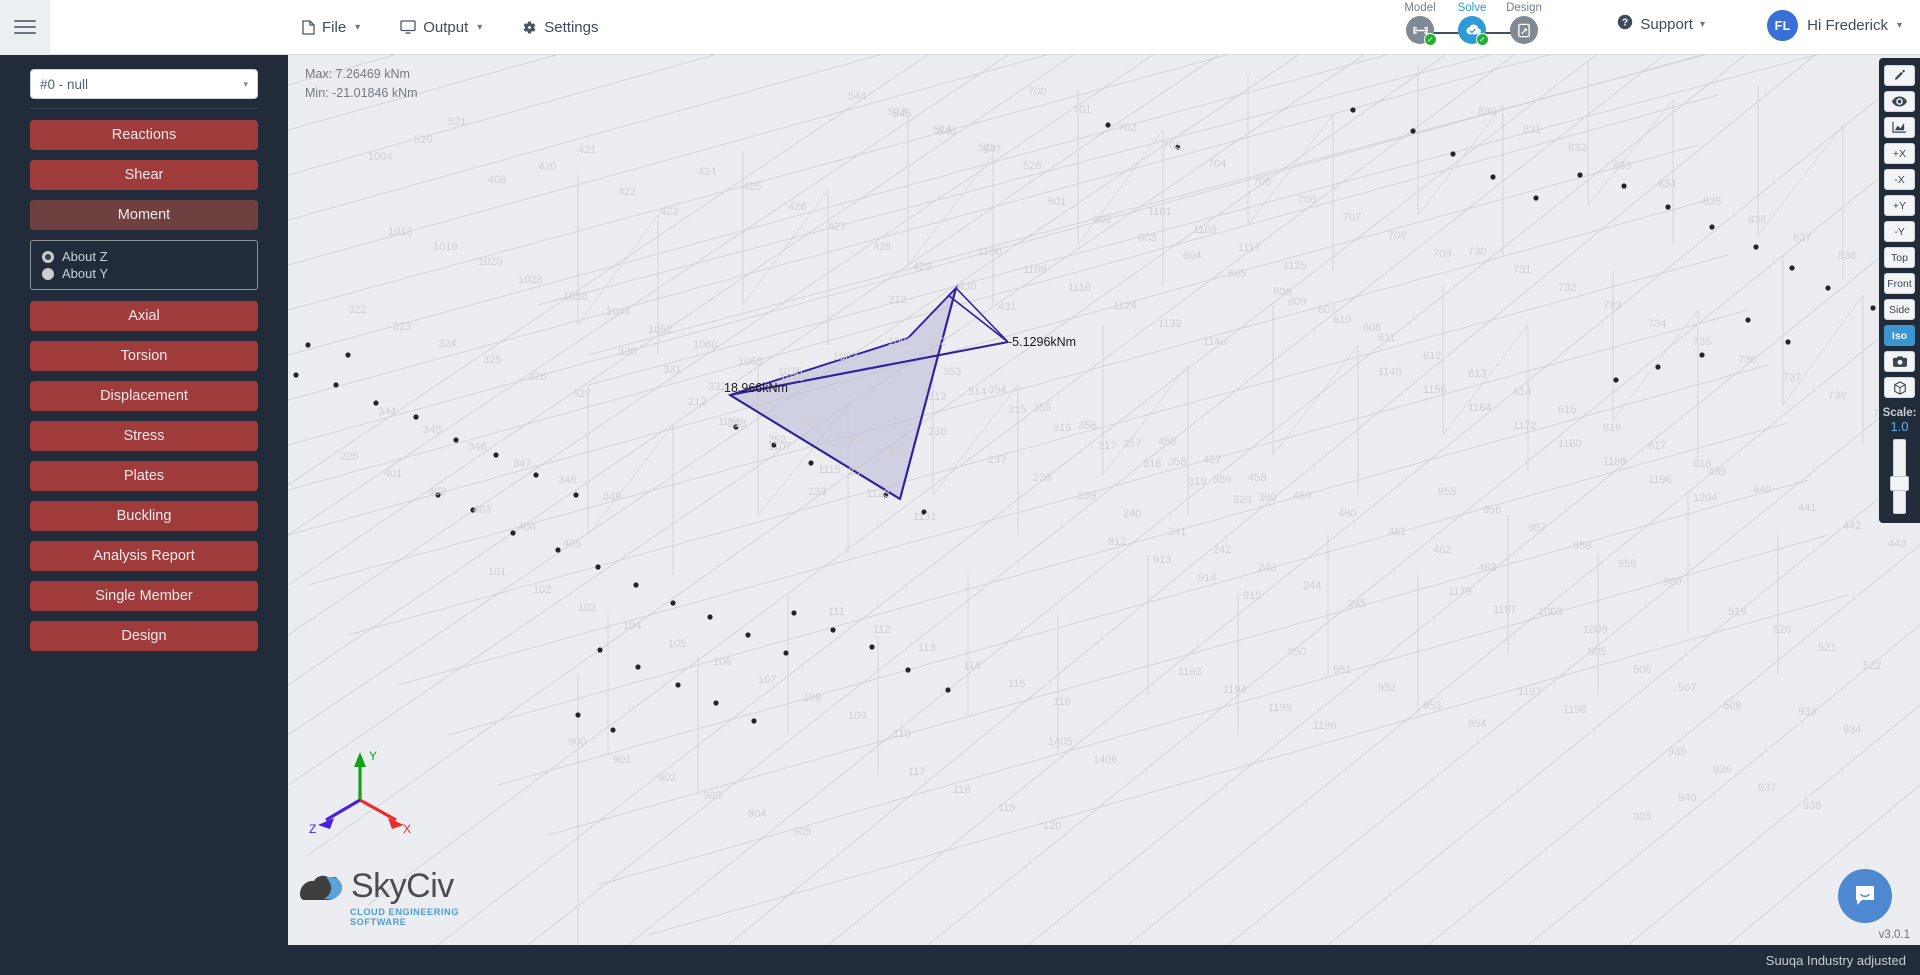 This screenshot has height=975, width=1920. I want to click on monitor-icon, so click(408, 27).